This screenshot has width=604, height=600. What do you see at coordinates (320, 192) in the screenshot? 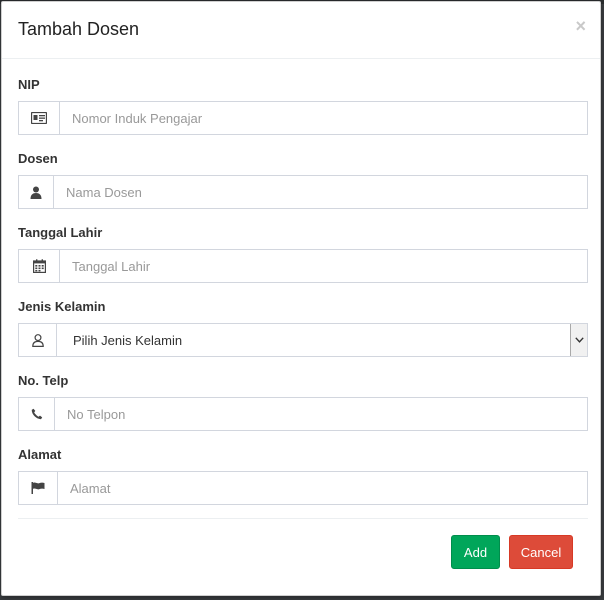
I see `dosen-input` at bounding box center [320, 192].